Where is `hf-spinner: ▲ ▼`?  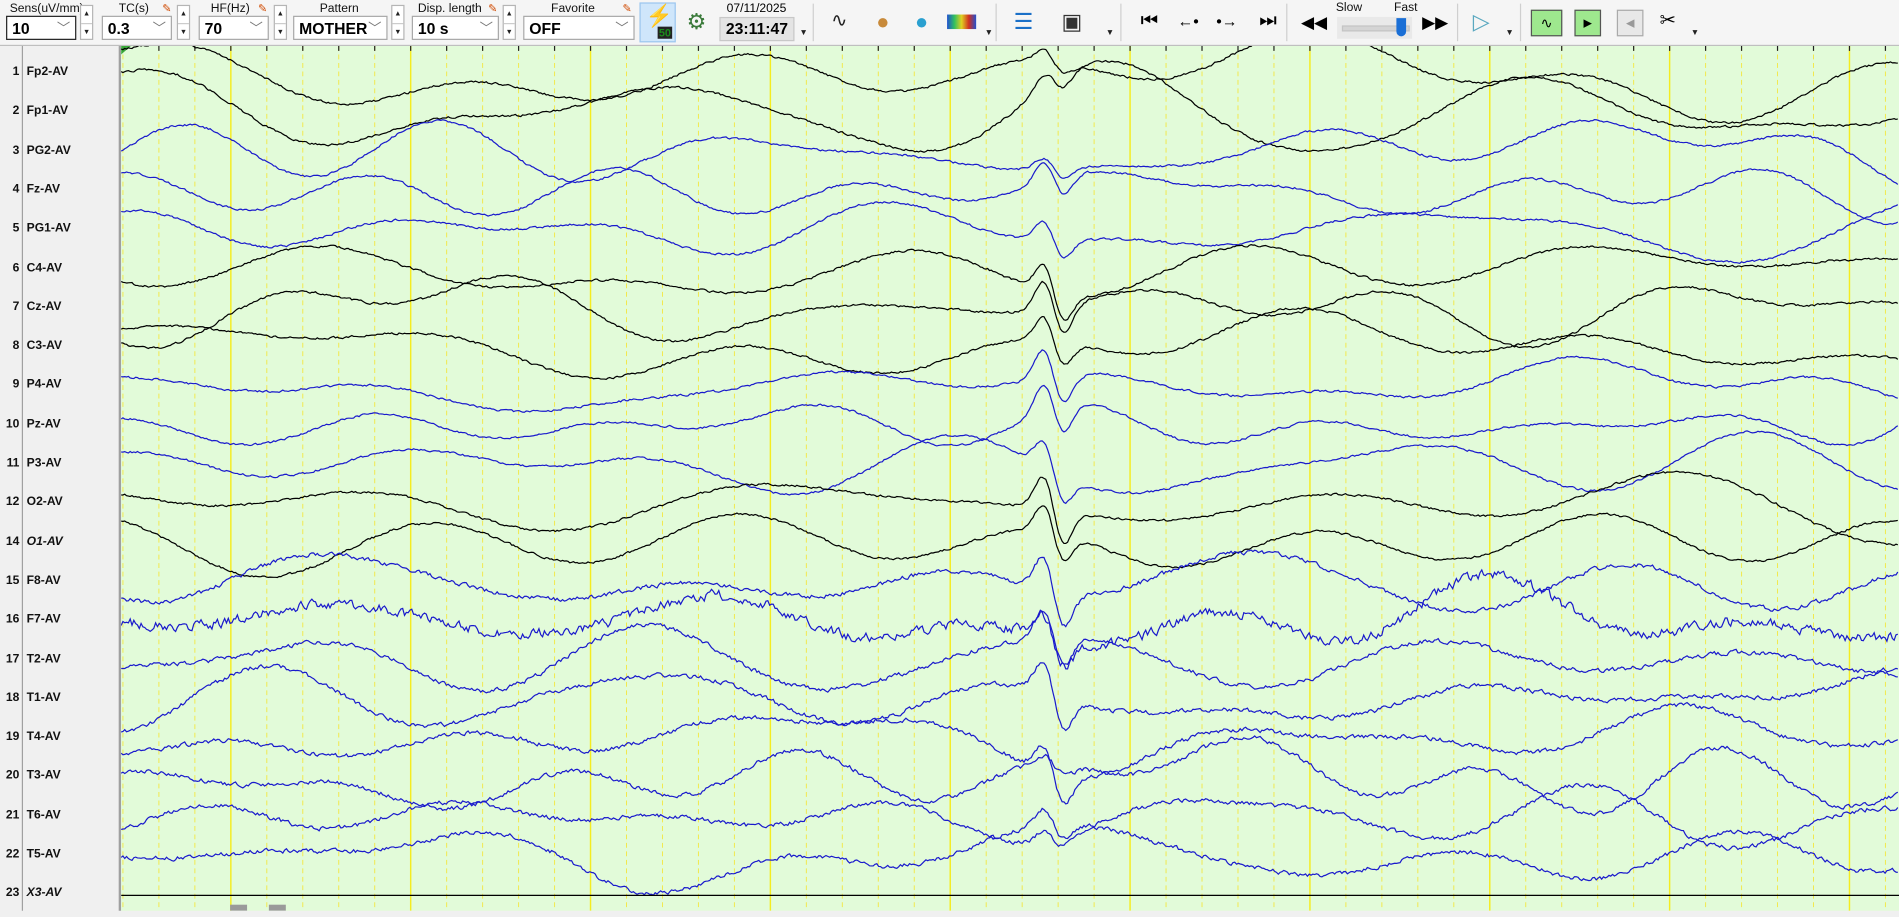 hf-spinner: ▲ ▼ is located at coordinates (280, 22).